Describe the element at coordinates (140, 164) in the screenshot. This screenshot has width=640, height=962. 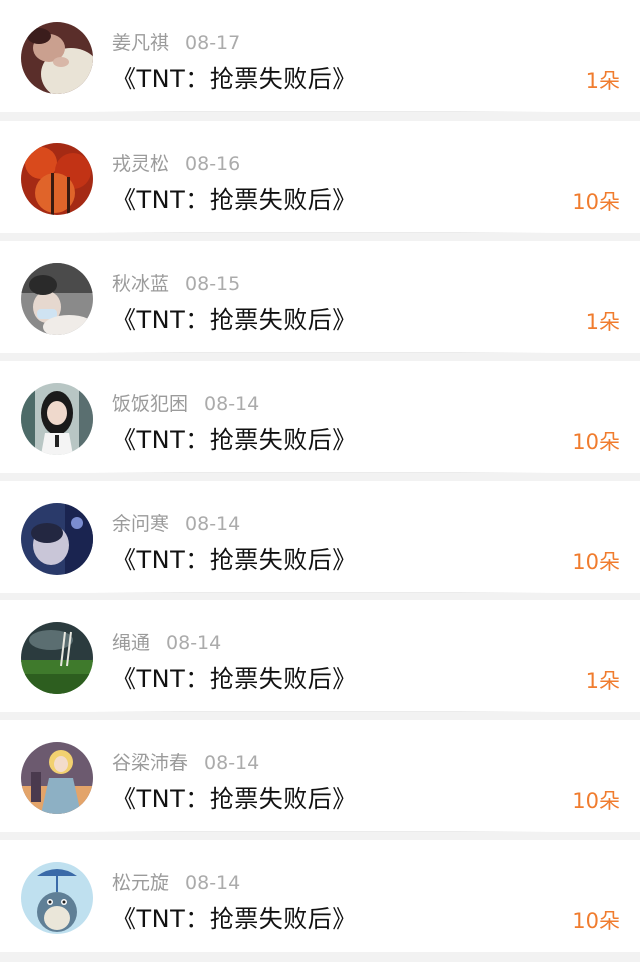
I see `username: 戎灵松` at that location.